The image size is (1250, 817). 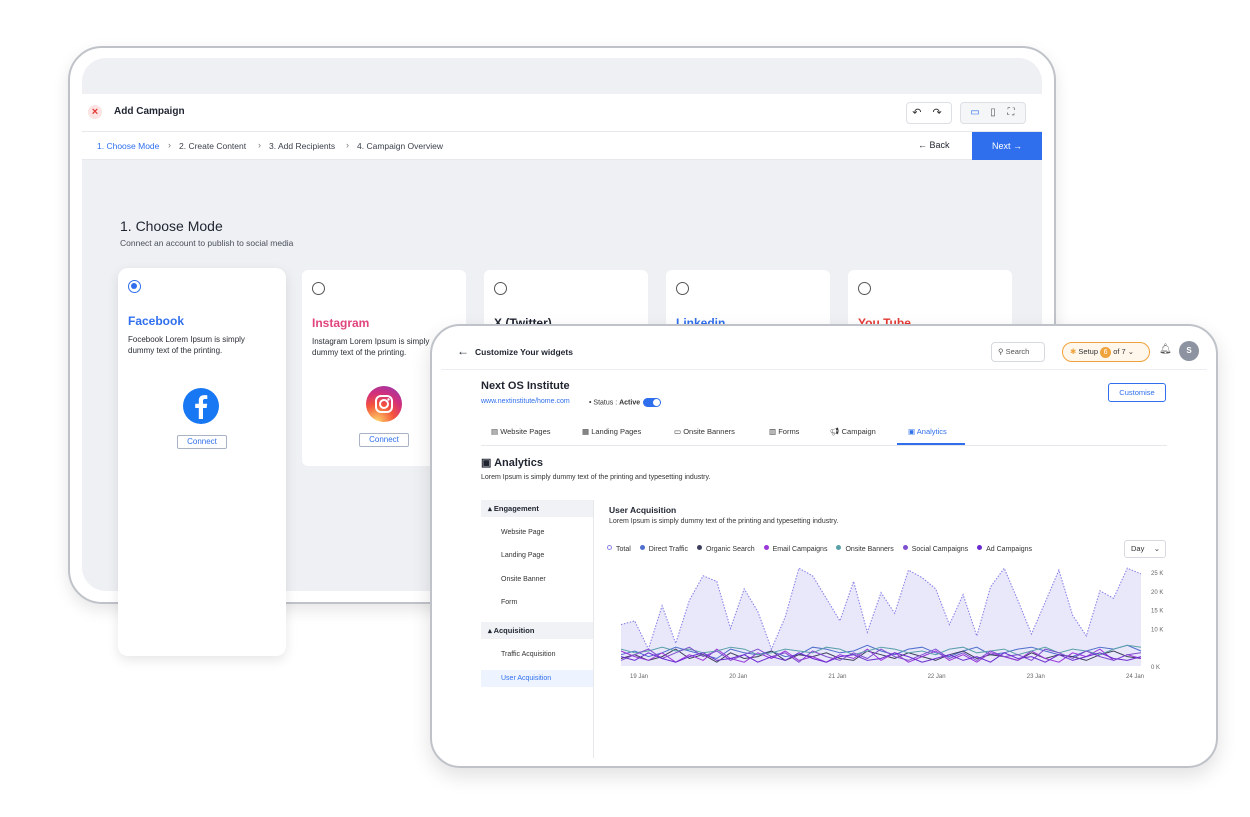 I want to click on step-create-content: 2. Create Content, so click(x=212, y=146).